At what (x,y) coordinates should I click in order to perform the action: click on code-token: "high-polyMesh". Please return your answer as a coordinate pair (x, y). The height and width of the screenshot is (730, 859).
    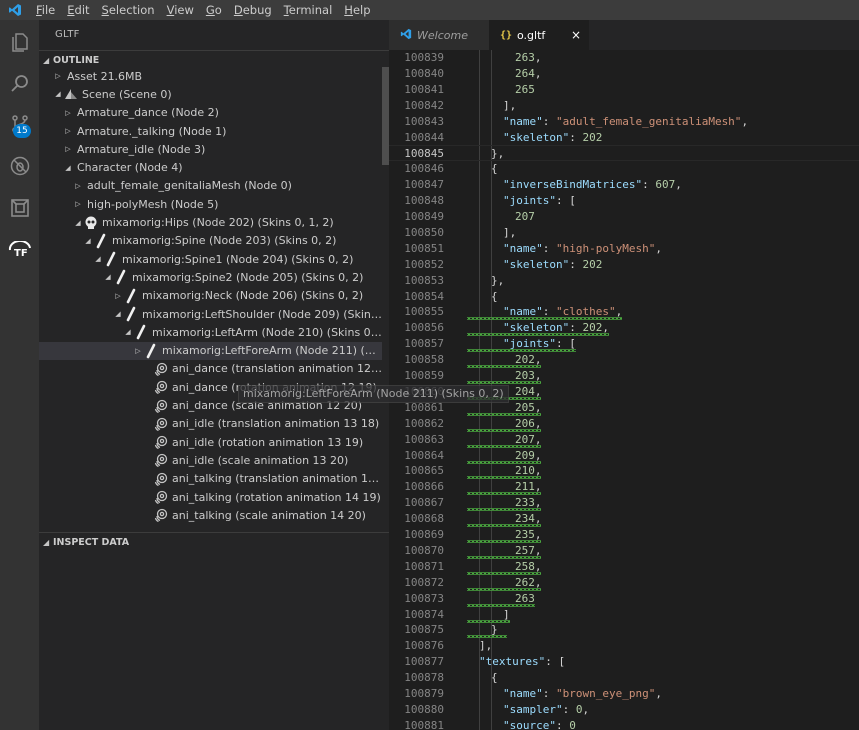
    Looking at the image, I should click on (606, 248).